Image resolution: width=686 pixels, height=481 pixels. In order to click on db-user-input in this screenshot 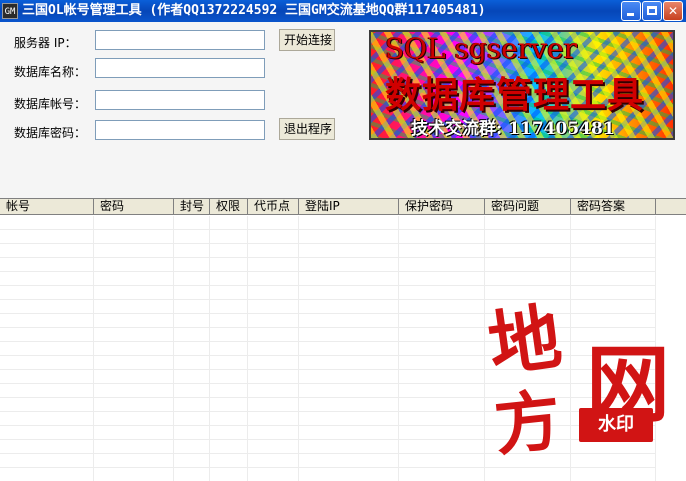, I will do `click(180, 100)`.